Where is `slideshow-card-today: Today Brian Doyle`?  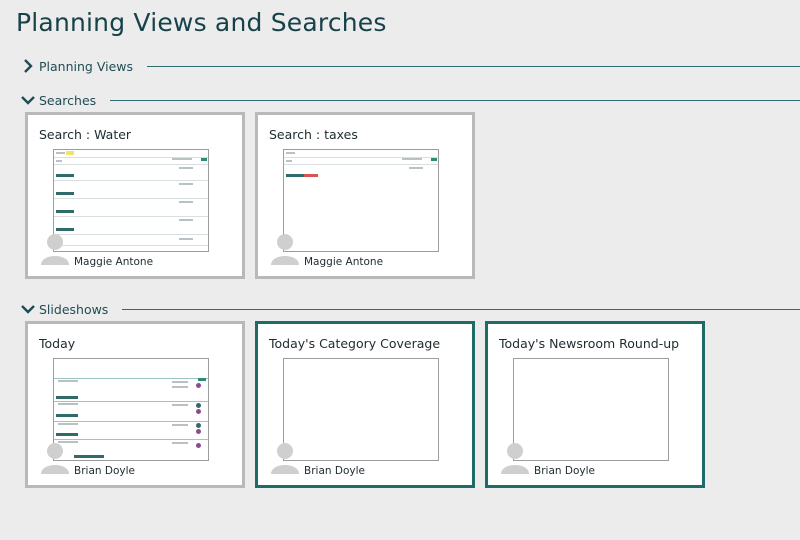 slideshow-card-today: Today Brian Doyle is located at coordinates (135, 404).